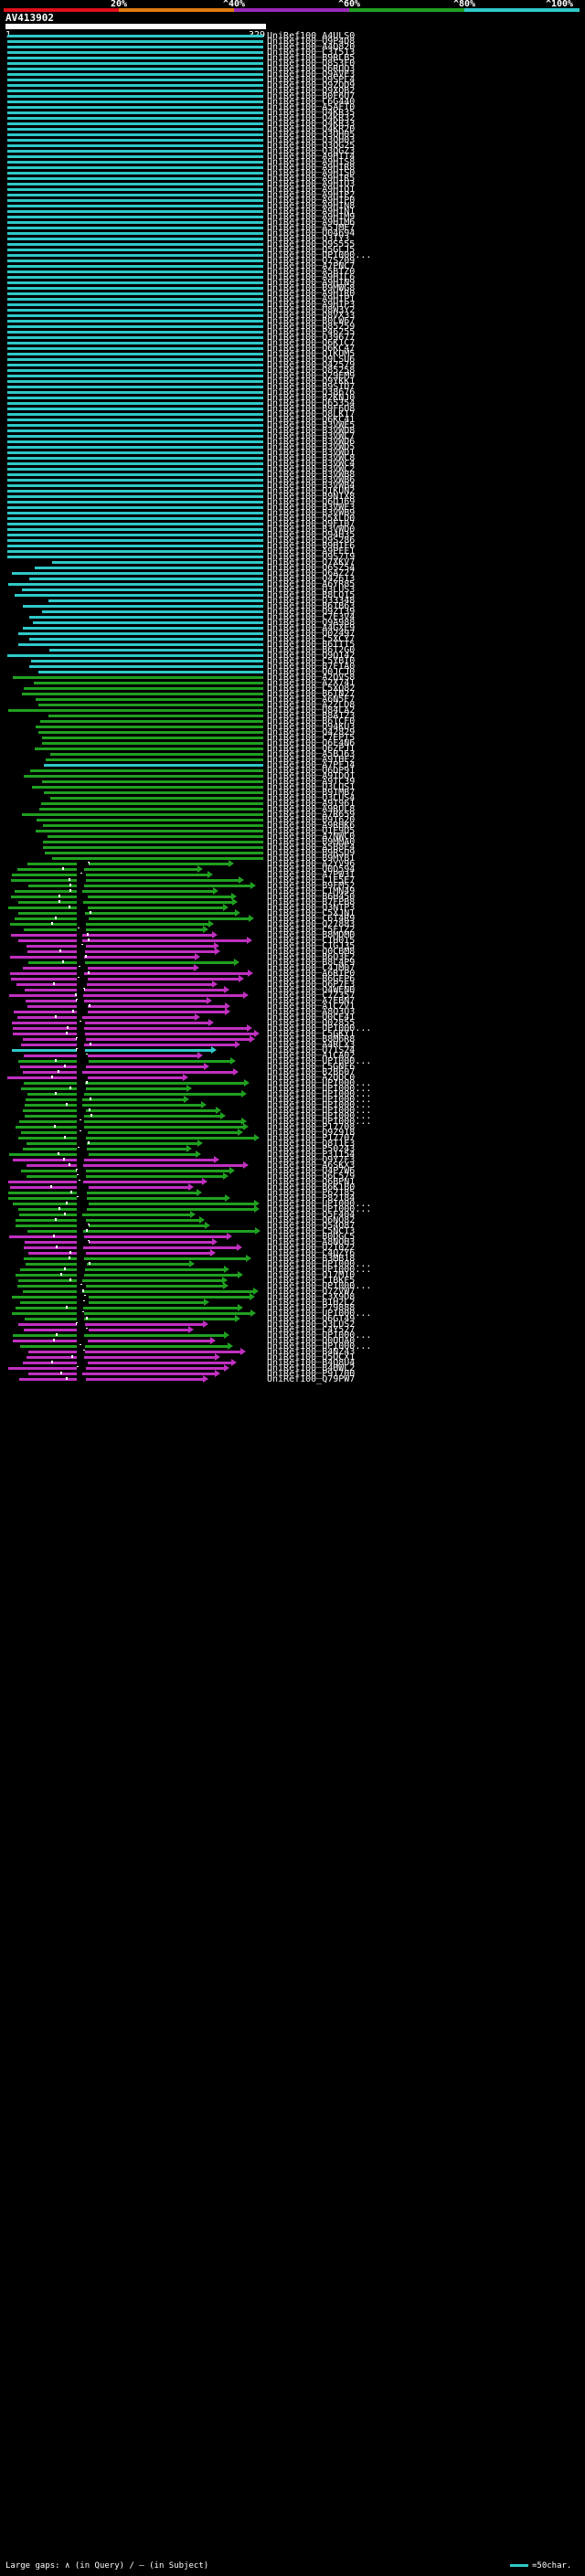 The width and height of the screenshot is (585, 2576). I want to click on scale-swatch, so click(519, 2565).